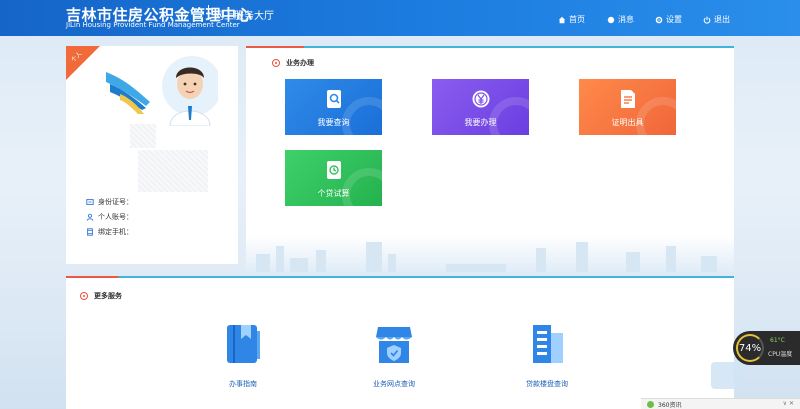  What do you see at coordinates (90, 217) in the screenshot?
I see `user-icon` at bounding box center [90, 217].